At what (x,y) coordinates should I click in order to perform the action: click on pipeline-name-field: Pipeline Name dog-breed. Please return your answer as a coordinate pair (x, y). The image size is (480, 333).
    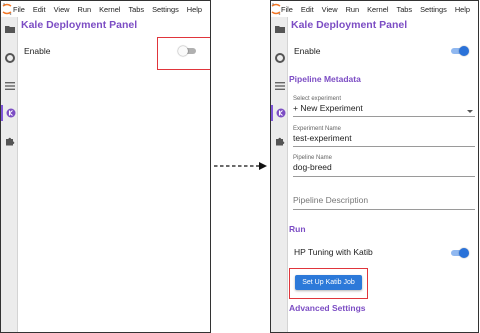
    Looking at the image, I should click on (384, 166).